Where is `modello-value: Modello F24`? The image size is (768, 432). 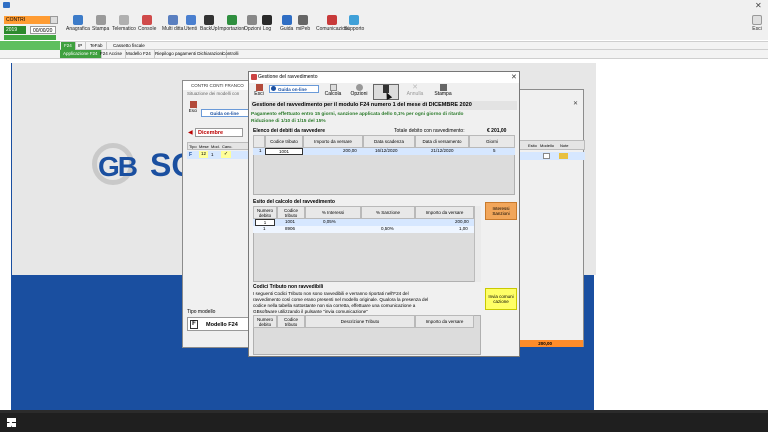 modello-value: Modello F24 is located at coordinates (222, 325).